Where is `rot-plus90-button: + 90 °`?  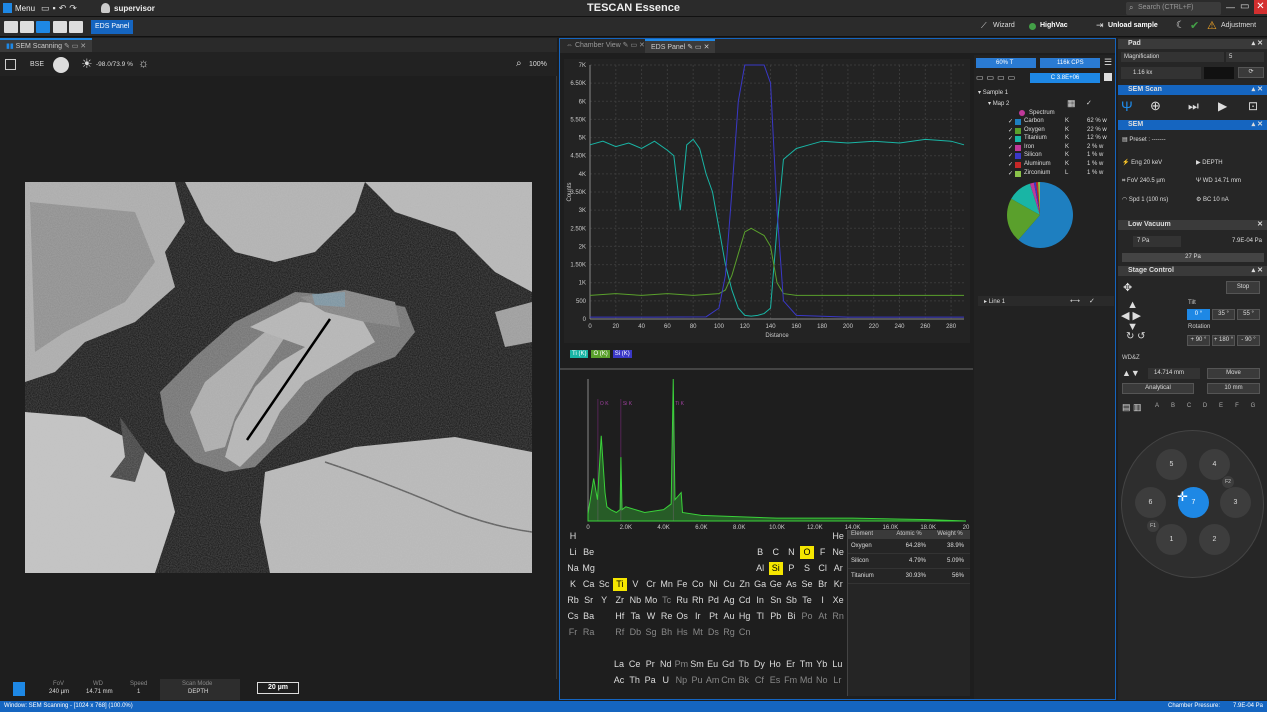
rot-plus90-button: + 90 ° is located at coordinates (1198, 340).